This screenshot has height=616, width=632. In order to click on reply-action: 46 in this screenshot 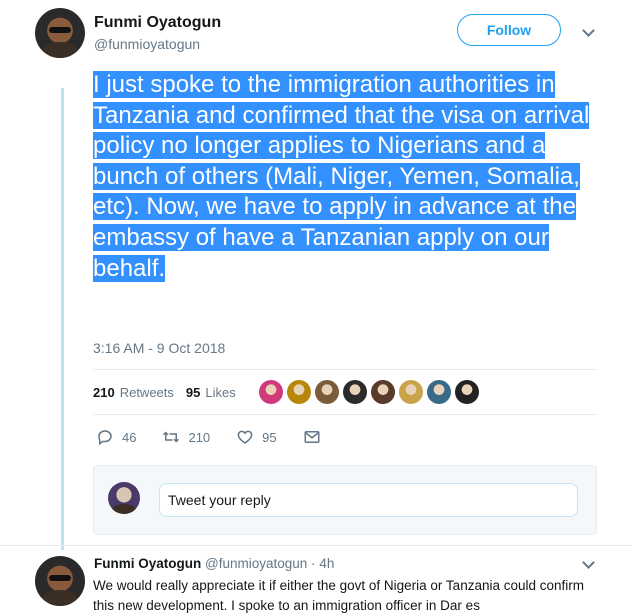, I will do `click(116, 437)`.